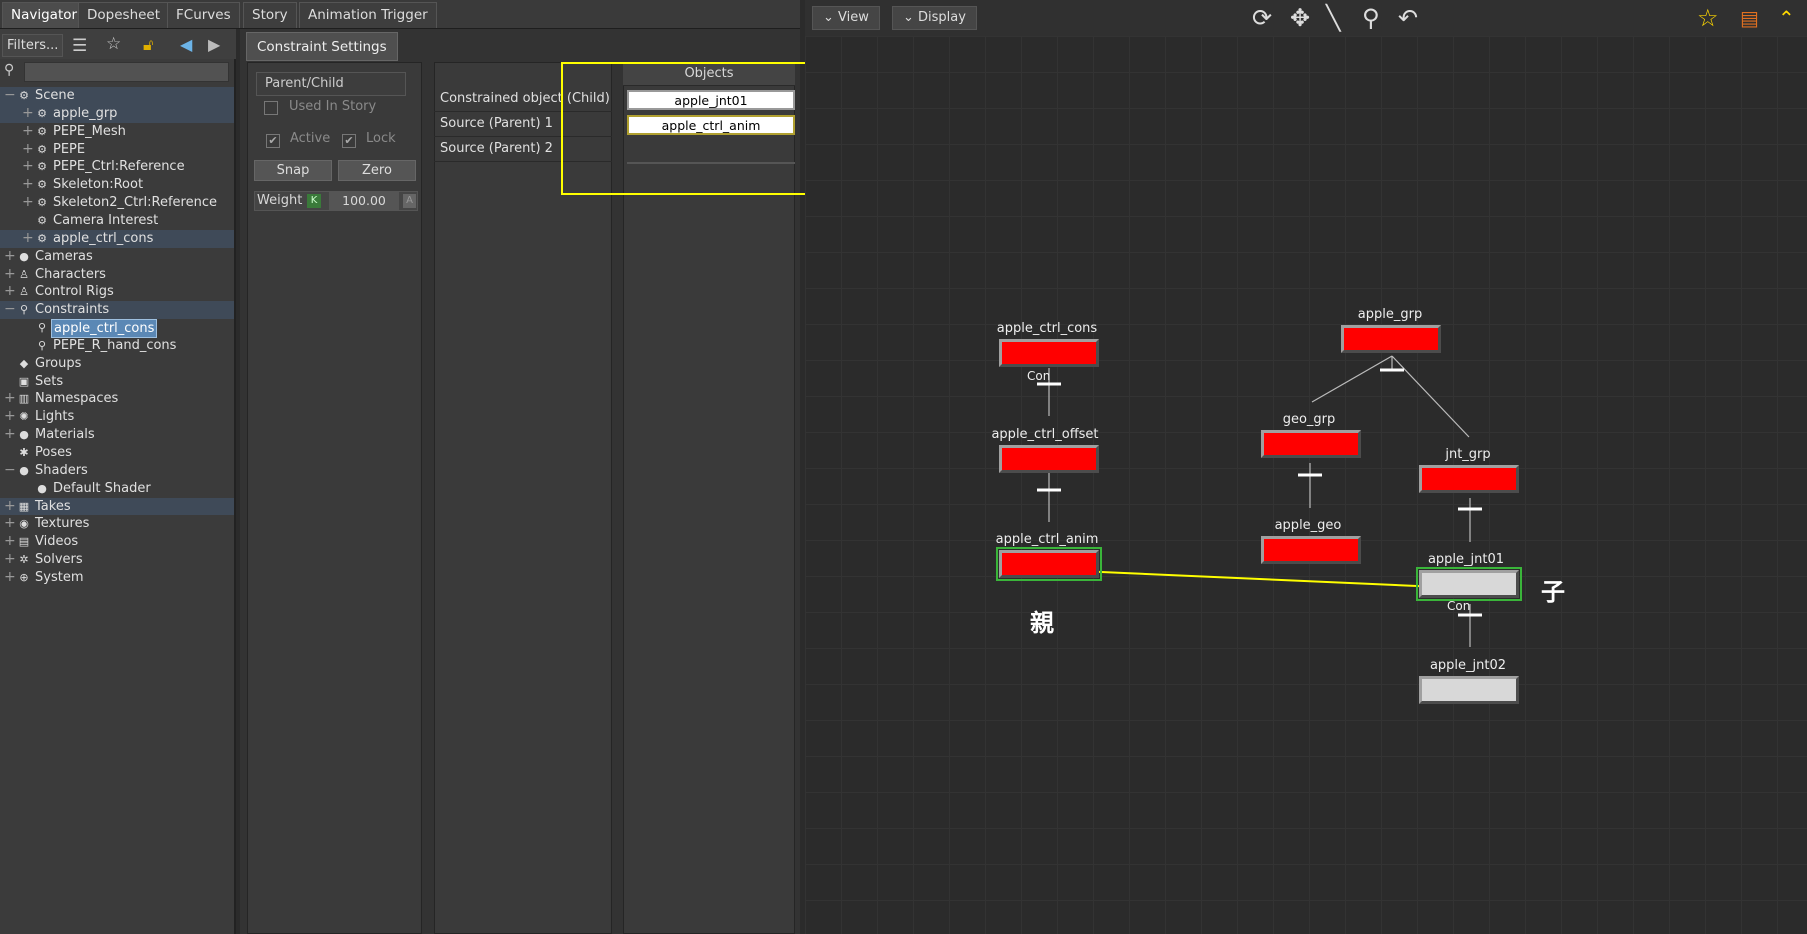  Describe the element at coordinates (1469, 690) in the screenshot. I see `node-apple-jnt02` at that location.